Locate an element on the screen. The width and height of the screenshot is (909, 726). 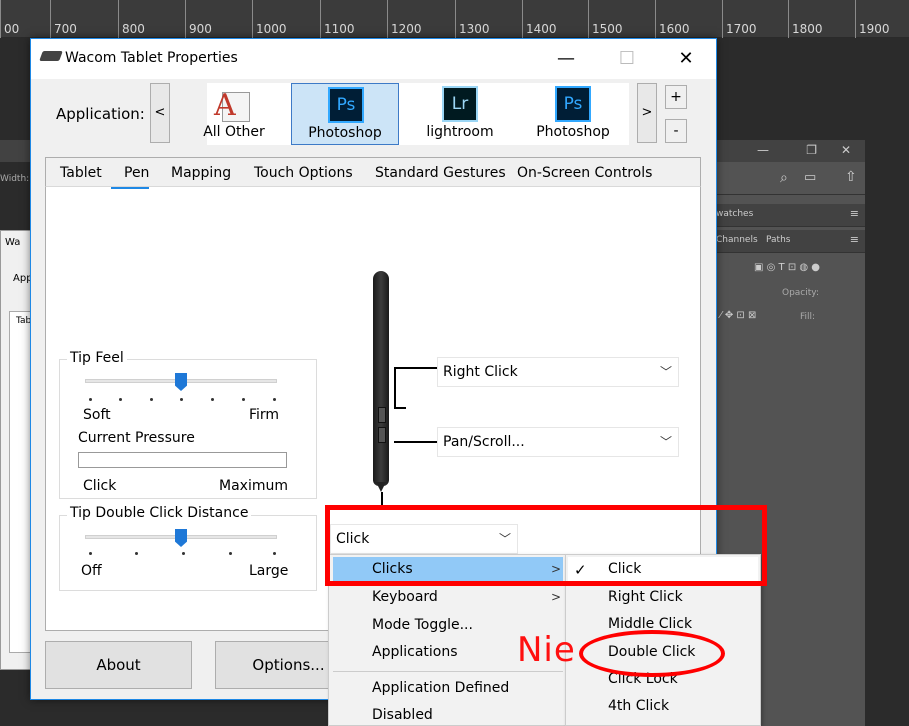
restore-icon: ❐ is located at coordinates (811, 150).